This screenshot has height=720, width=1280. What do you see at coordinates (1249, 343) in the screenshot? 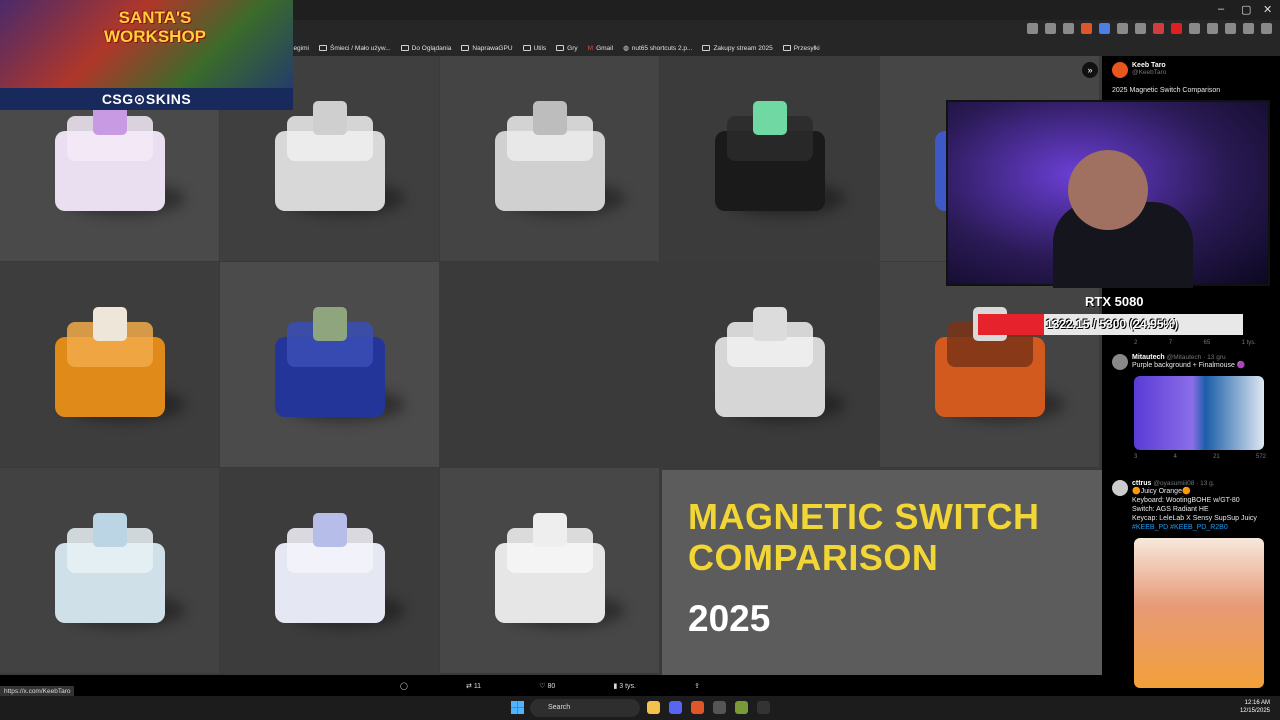
I see `view-count: 1 tys.` at bounding box center [1249, 343].